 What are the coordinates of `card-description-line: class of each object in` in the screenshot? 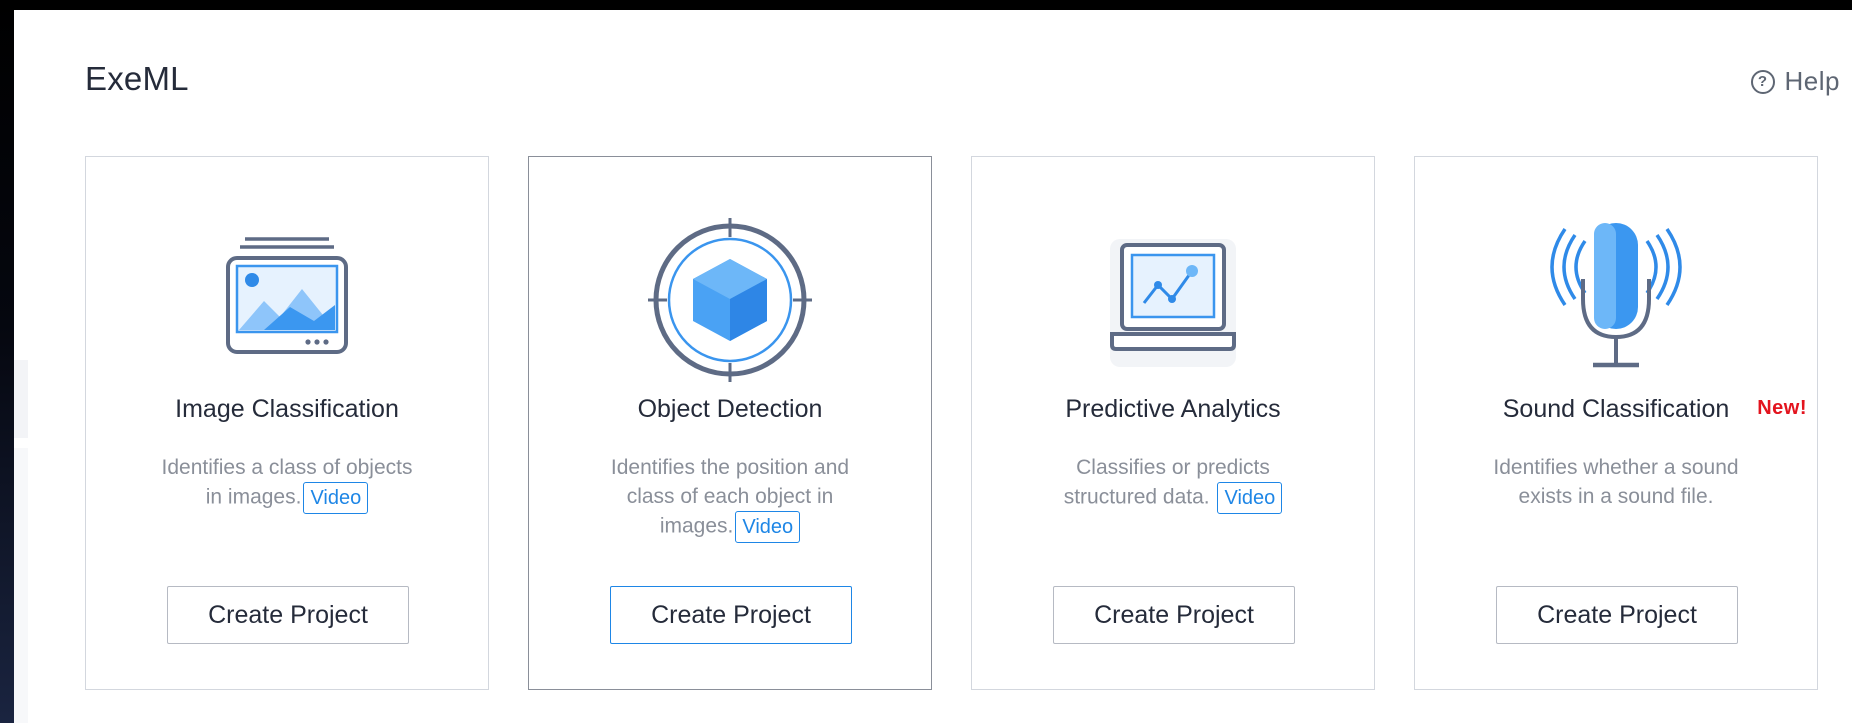 It's located at (730, 496).